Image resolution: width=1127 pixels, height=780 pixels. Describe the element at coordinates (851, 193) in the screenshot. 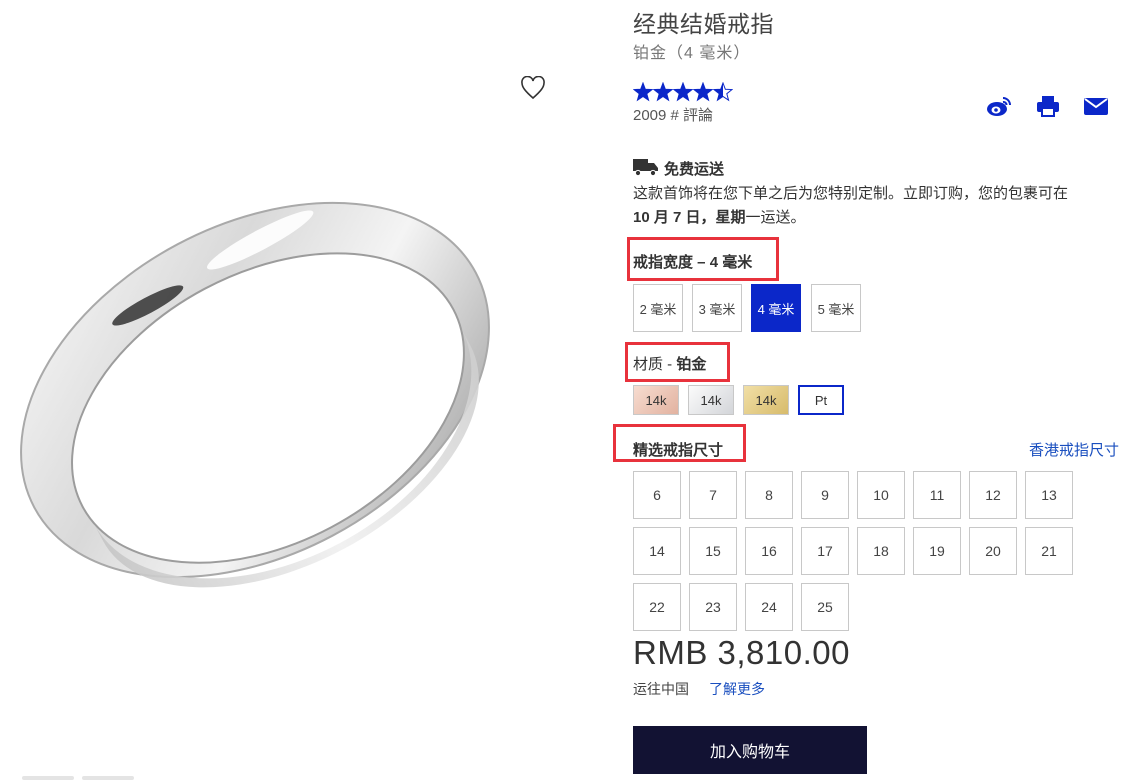

I see `shipping-description: 这款首饰将在您下单之后为您特别定制。立即订购，您的包裹可在` at that location.